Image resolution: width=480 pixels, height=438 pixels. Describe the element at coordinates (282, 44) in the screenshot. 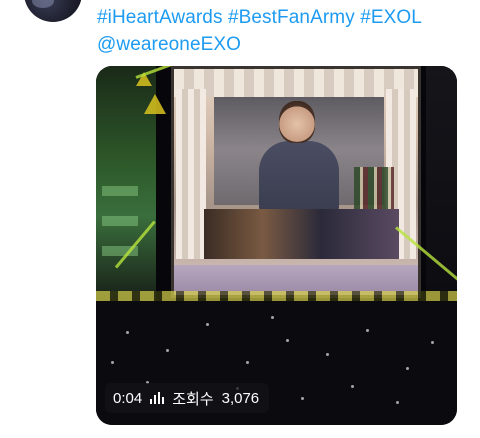

I see `tweet-text-line-2: @weareoneEXO` at that location.